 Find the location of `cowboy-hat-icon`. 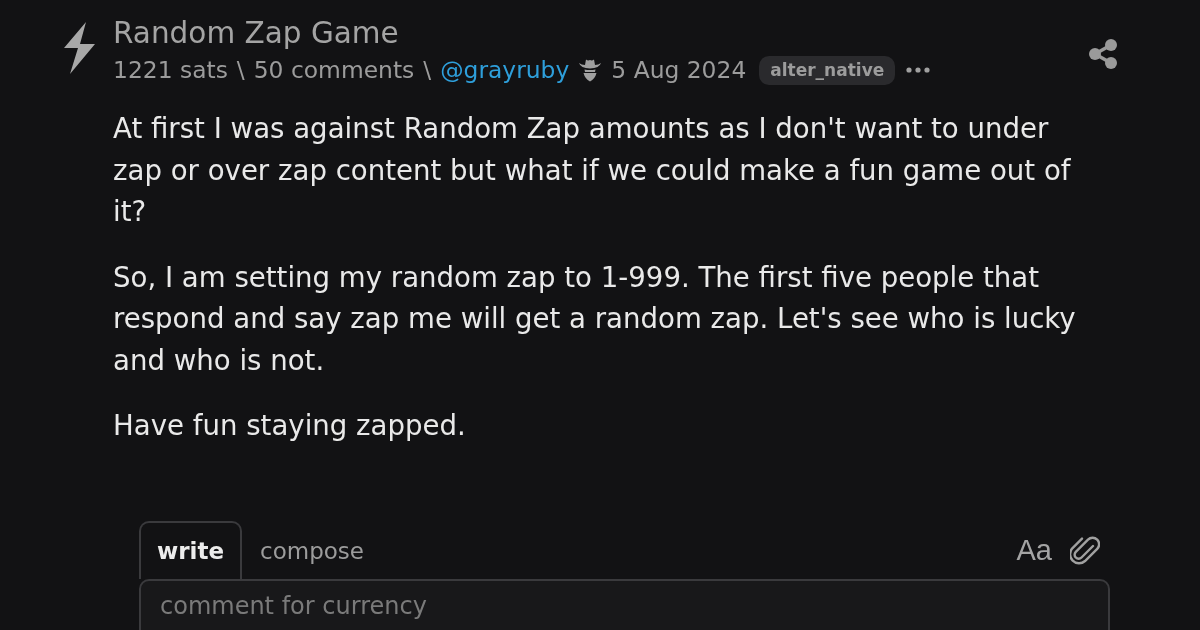

cowboy-hat-icon is located at coordinates (590, 70).